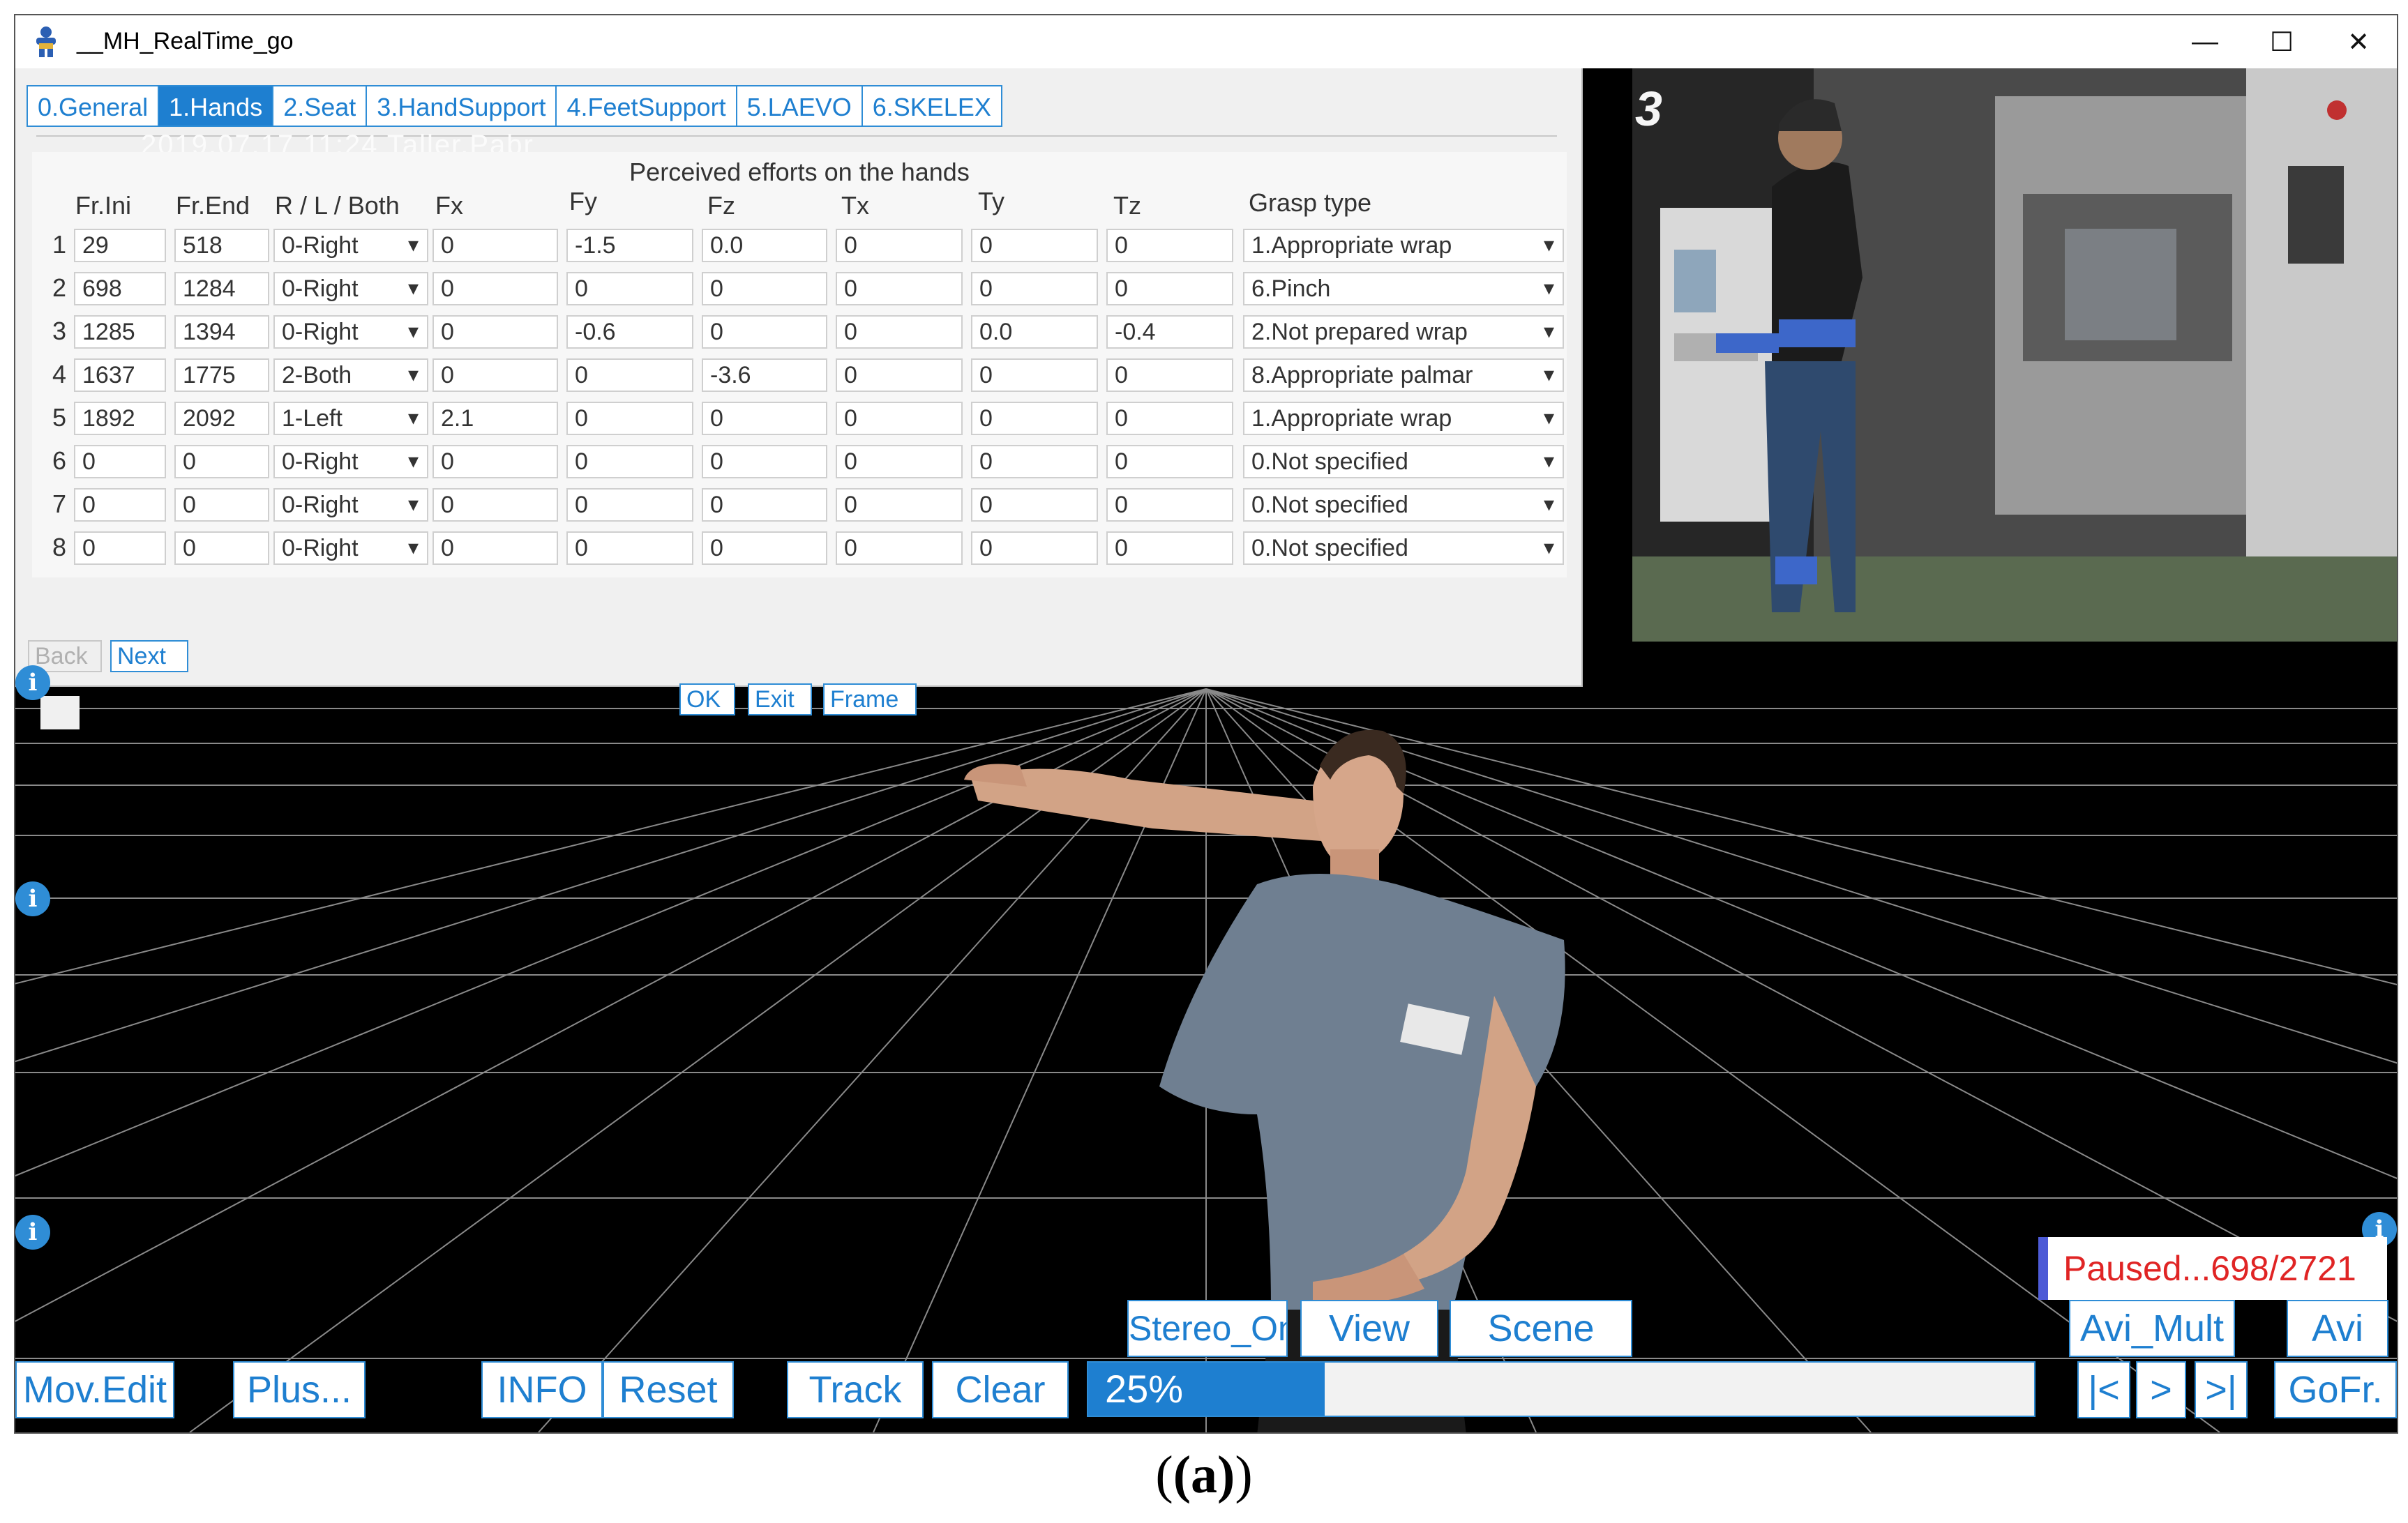 Image resolution: width=2408 pixels, height=1523 pixels. Describe the element at coordinates (799, 106) in the screenshot. I see `tab-laevo: 5.LAEVO` at that location.